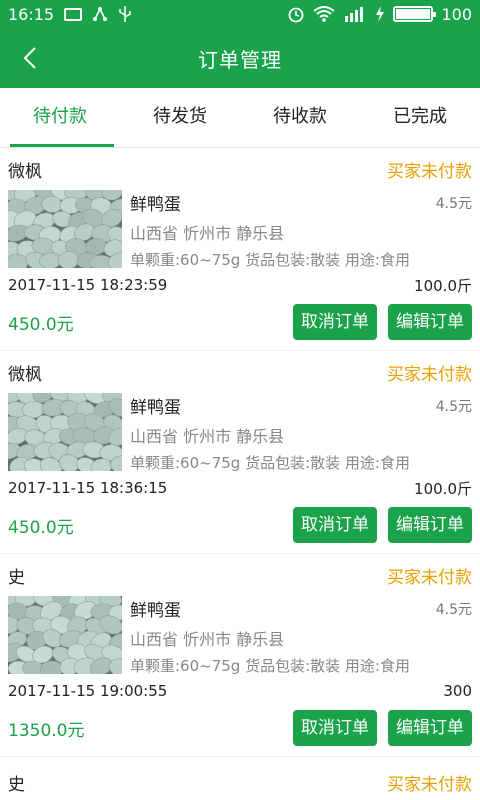 The width and height of the screenshot is (480, 800). What do you see at coordinates (73, 14) in the screenshot?
I see `image-notification-icon` at bounding box center [73, 14].